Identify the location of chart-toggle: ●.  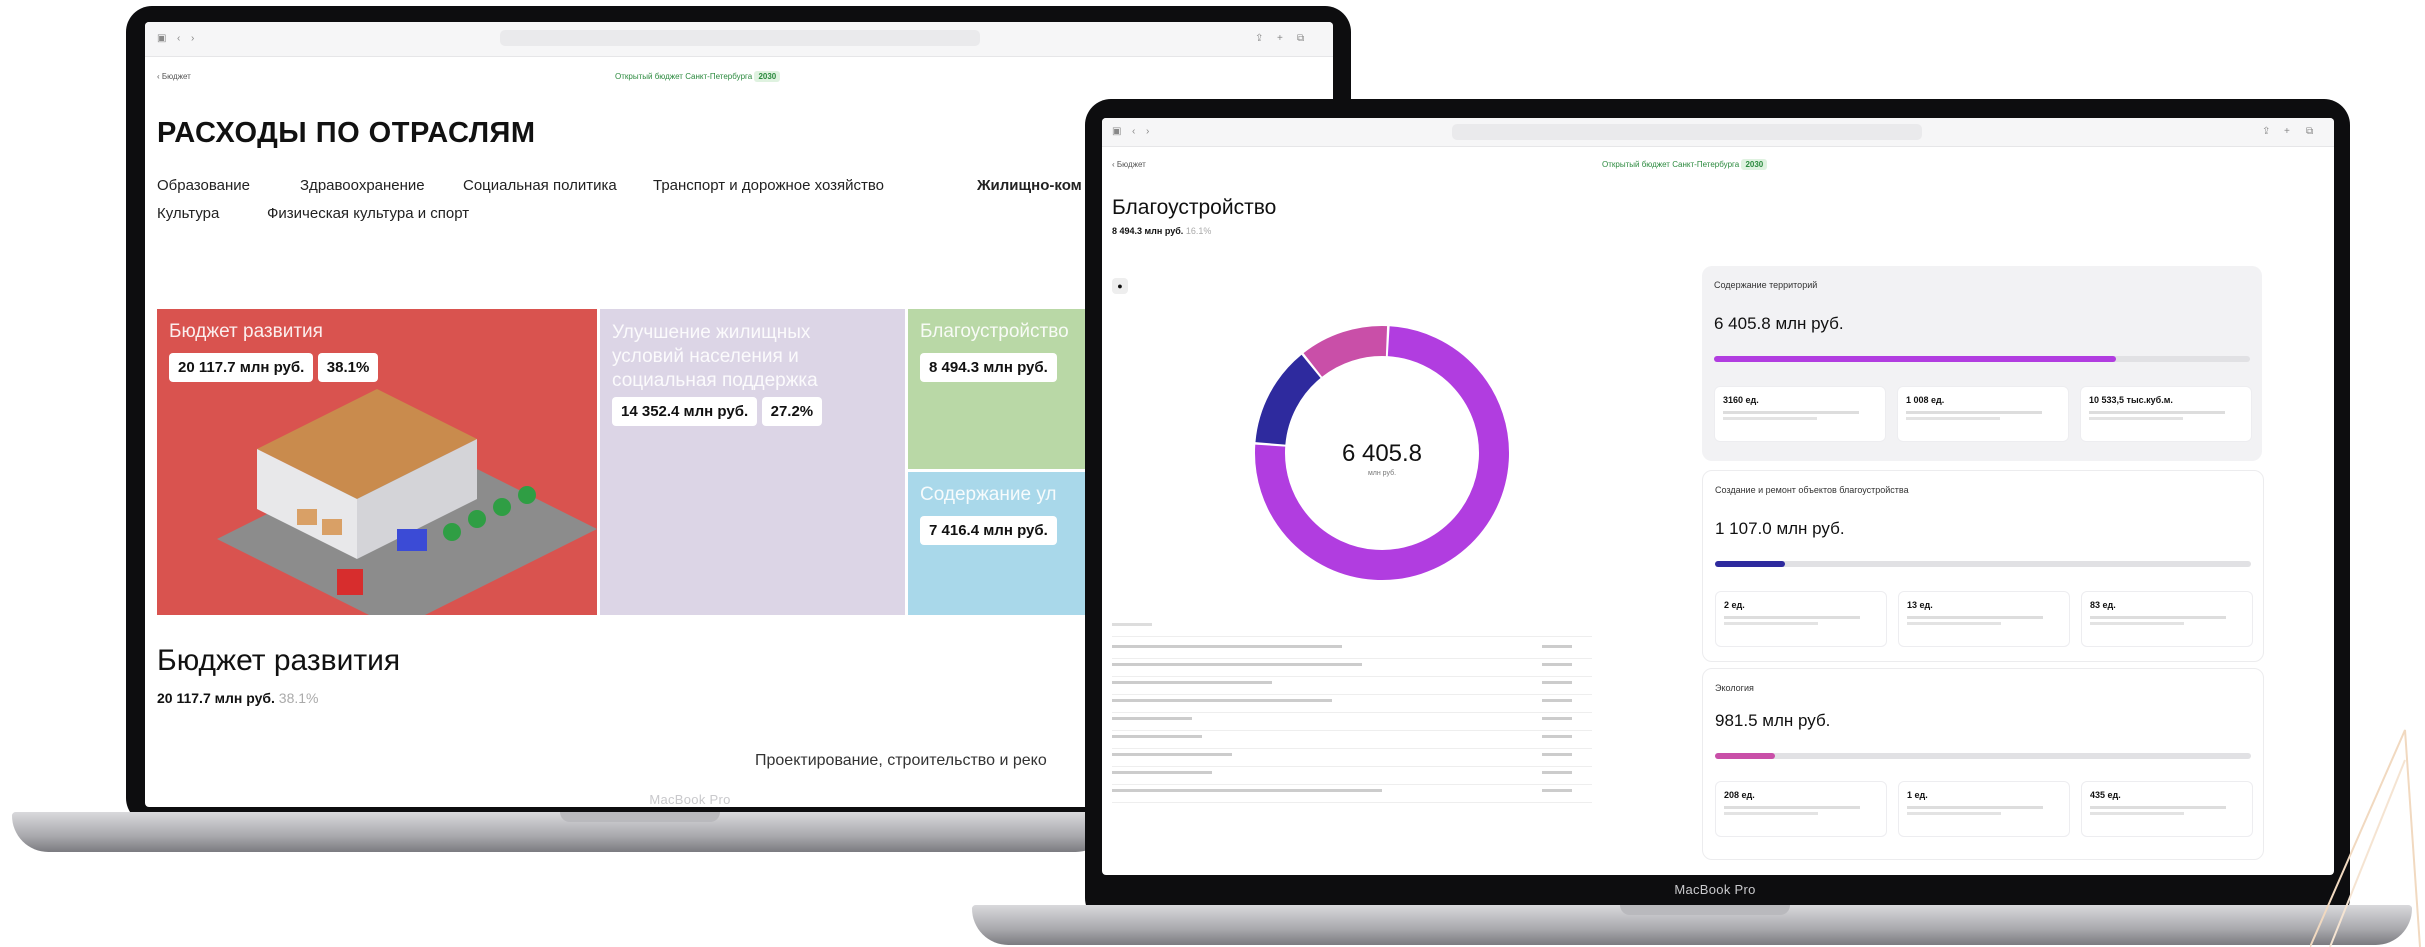
(1120, 286).